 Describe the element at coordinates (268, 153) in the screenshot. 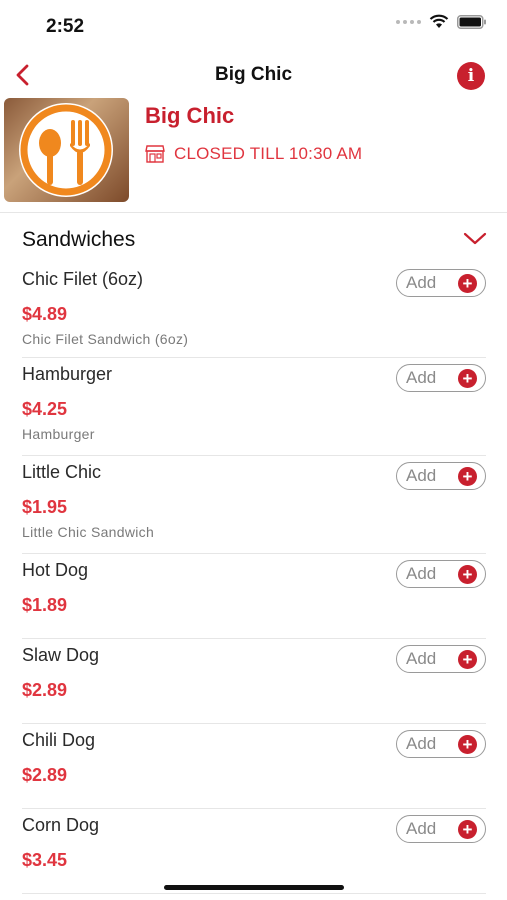

I see `closed-status-text: CLOSED TILL 10:30 AM` at that location.